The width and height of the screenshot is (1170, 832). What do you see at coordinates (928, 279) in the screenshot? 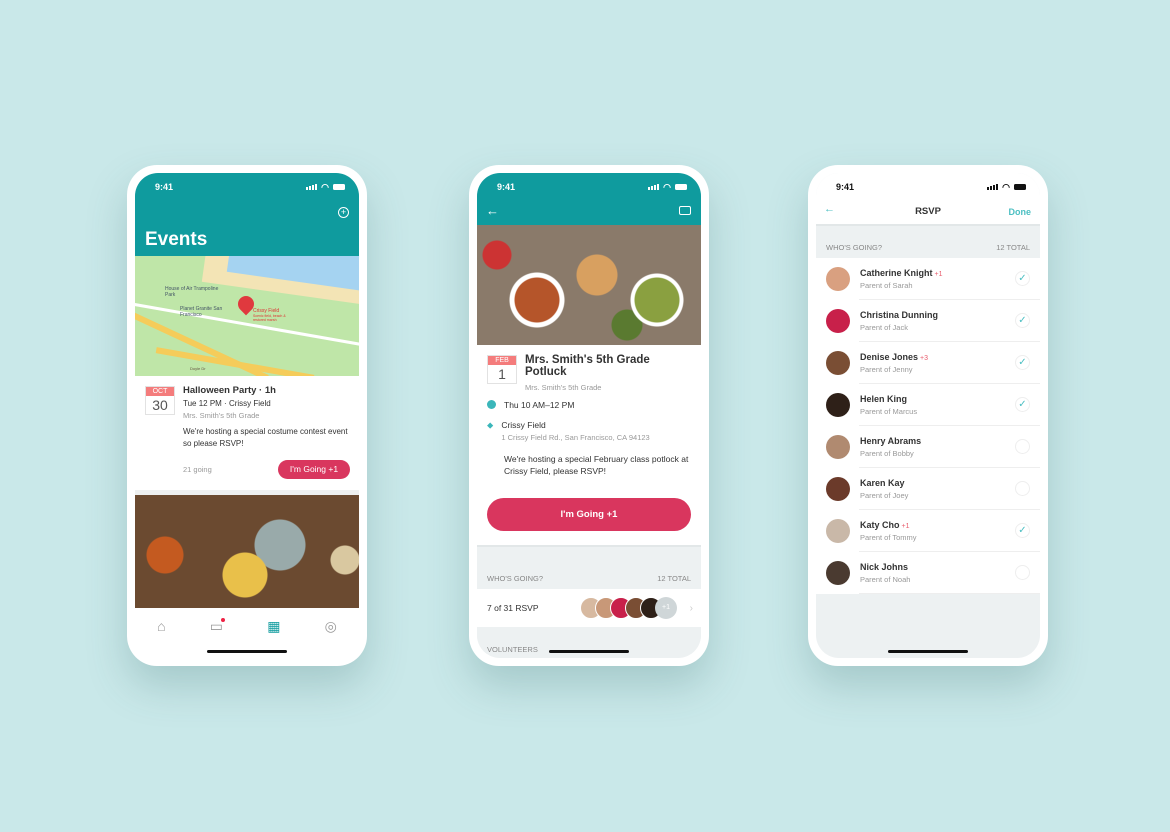
I see `attendee-row: Catherine Knight +1 Parent of Sarah ✓` at bounding box center [928, 279].